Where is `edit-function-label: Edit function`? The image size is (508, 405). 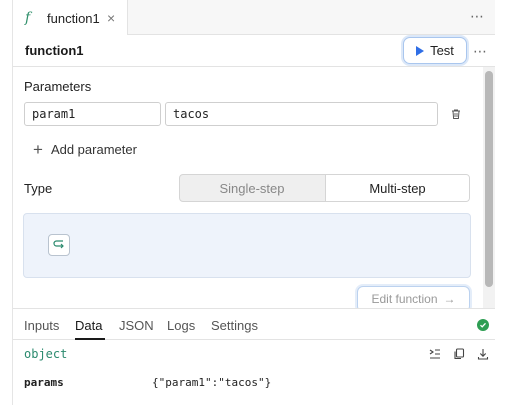
edit-function-label: Edit function is located at coordinates (404, 299).